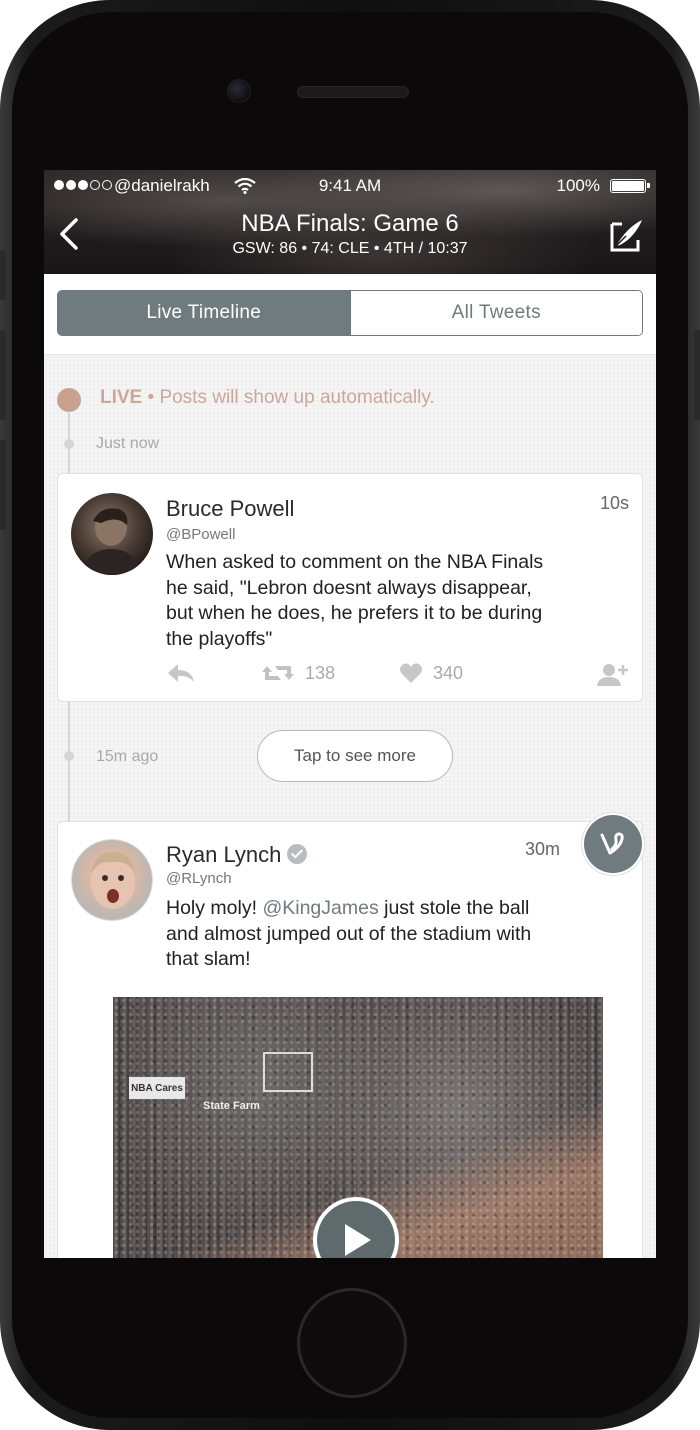  What do you see at coordinates (278, 673) in the screenshot?
I see `retweet-icon` at bounding box center [278, 673].